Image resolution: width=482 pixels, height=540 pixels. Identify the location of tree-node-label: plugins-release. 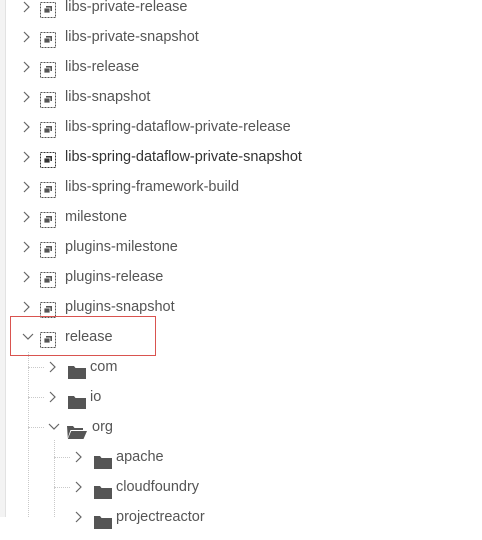
(114, 277).